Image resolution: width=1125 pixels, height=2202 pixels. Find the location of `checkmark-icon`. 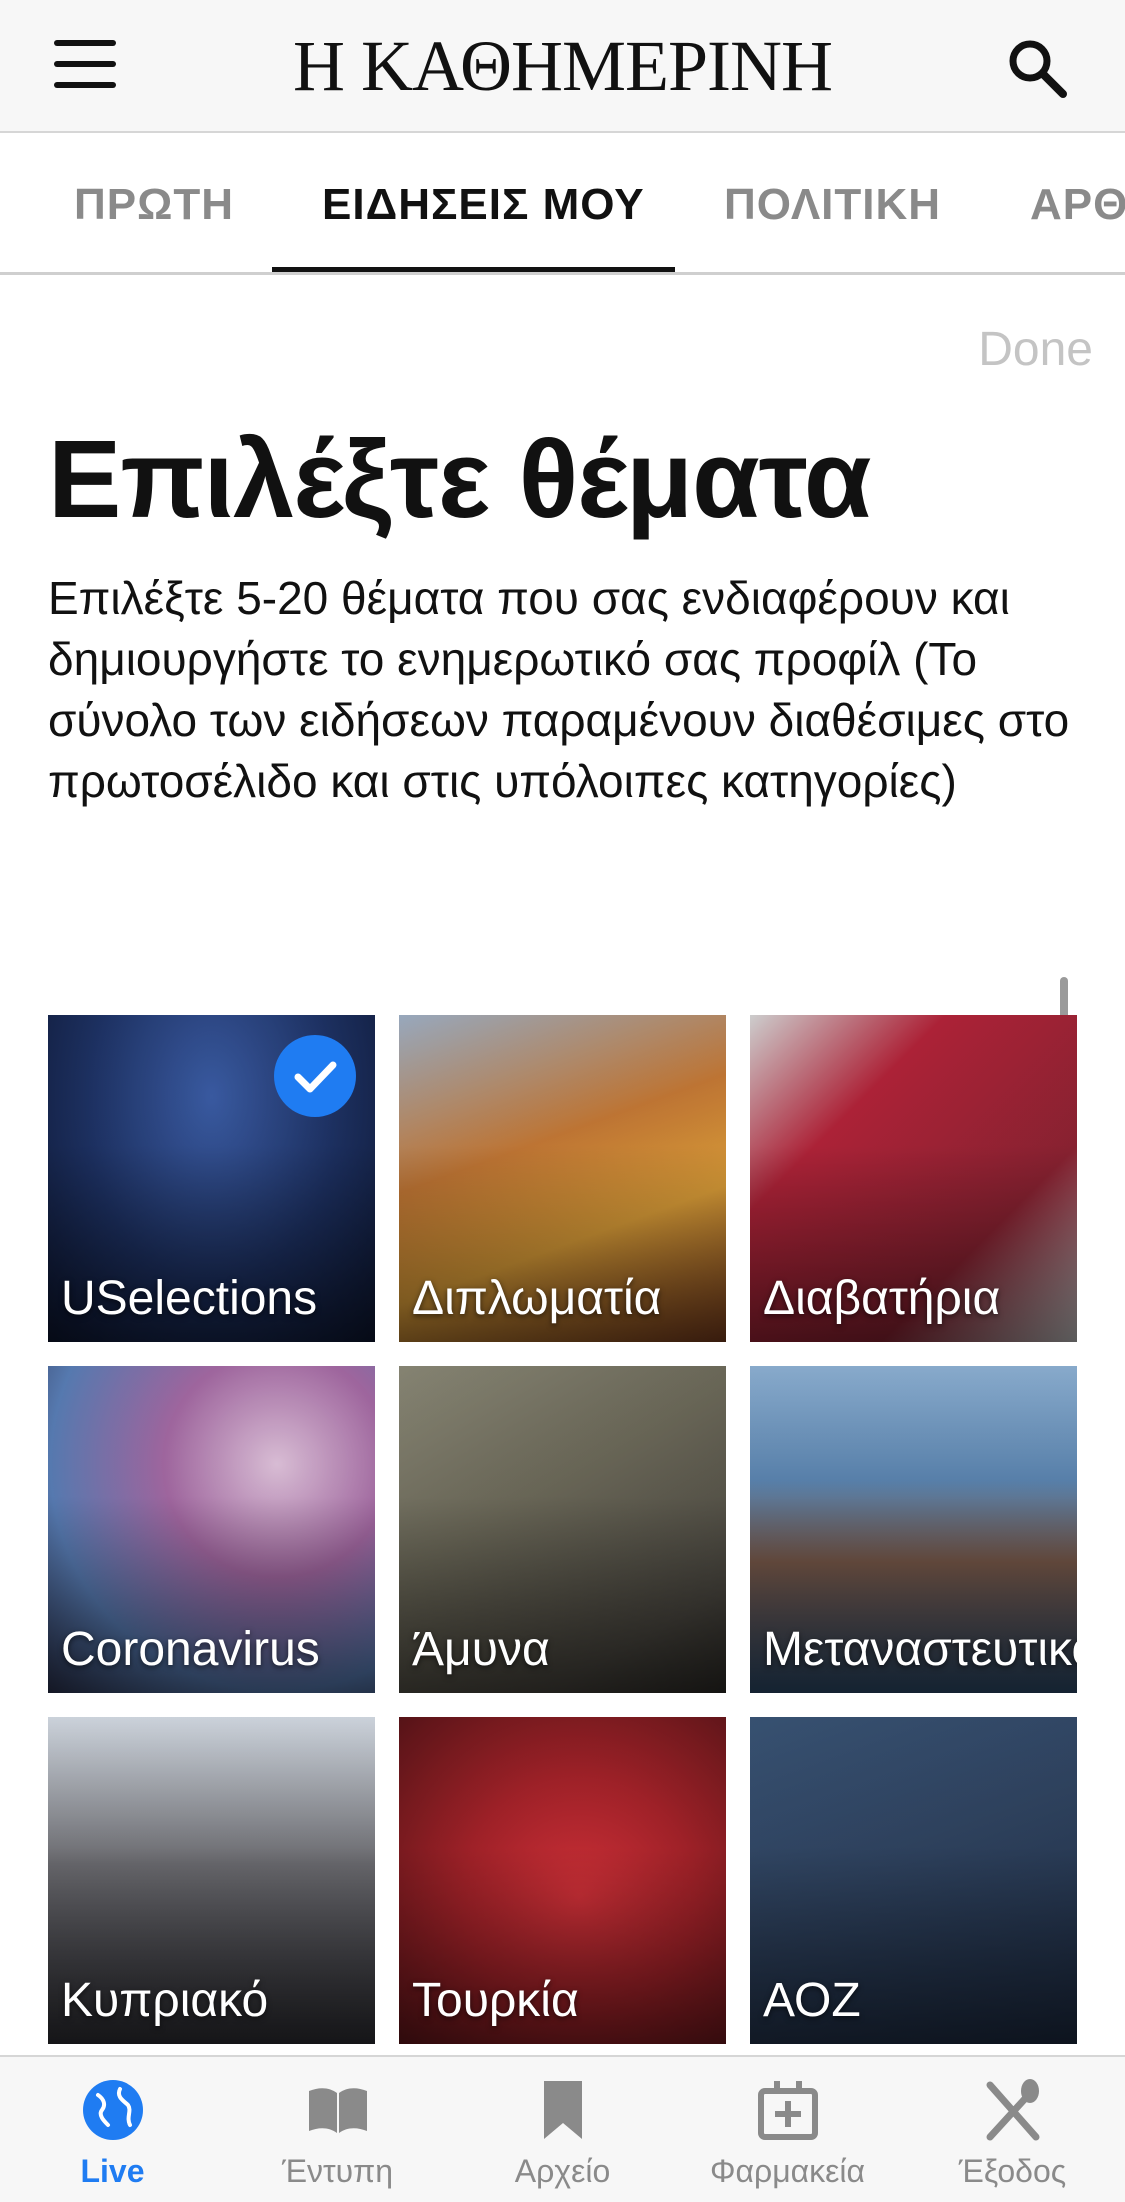

checkmark-icon is located at coordinates (315, 1076).